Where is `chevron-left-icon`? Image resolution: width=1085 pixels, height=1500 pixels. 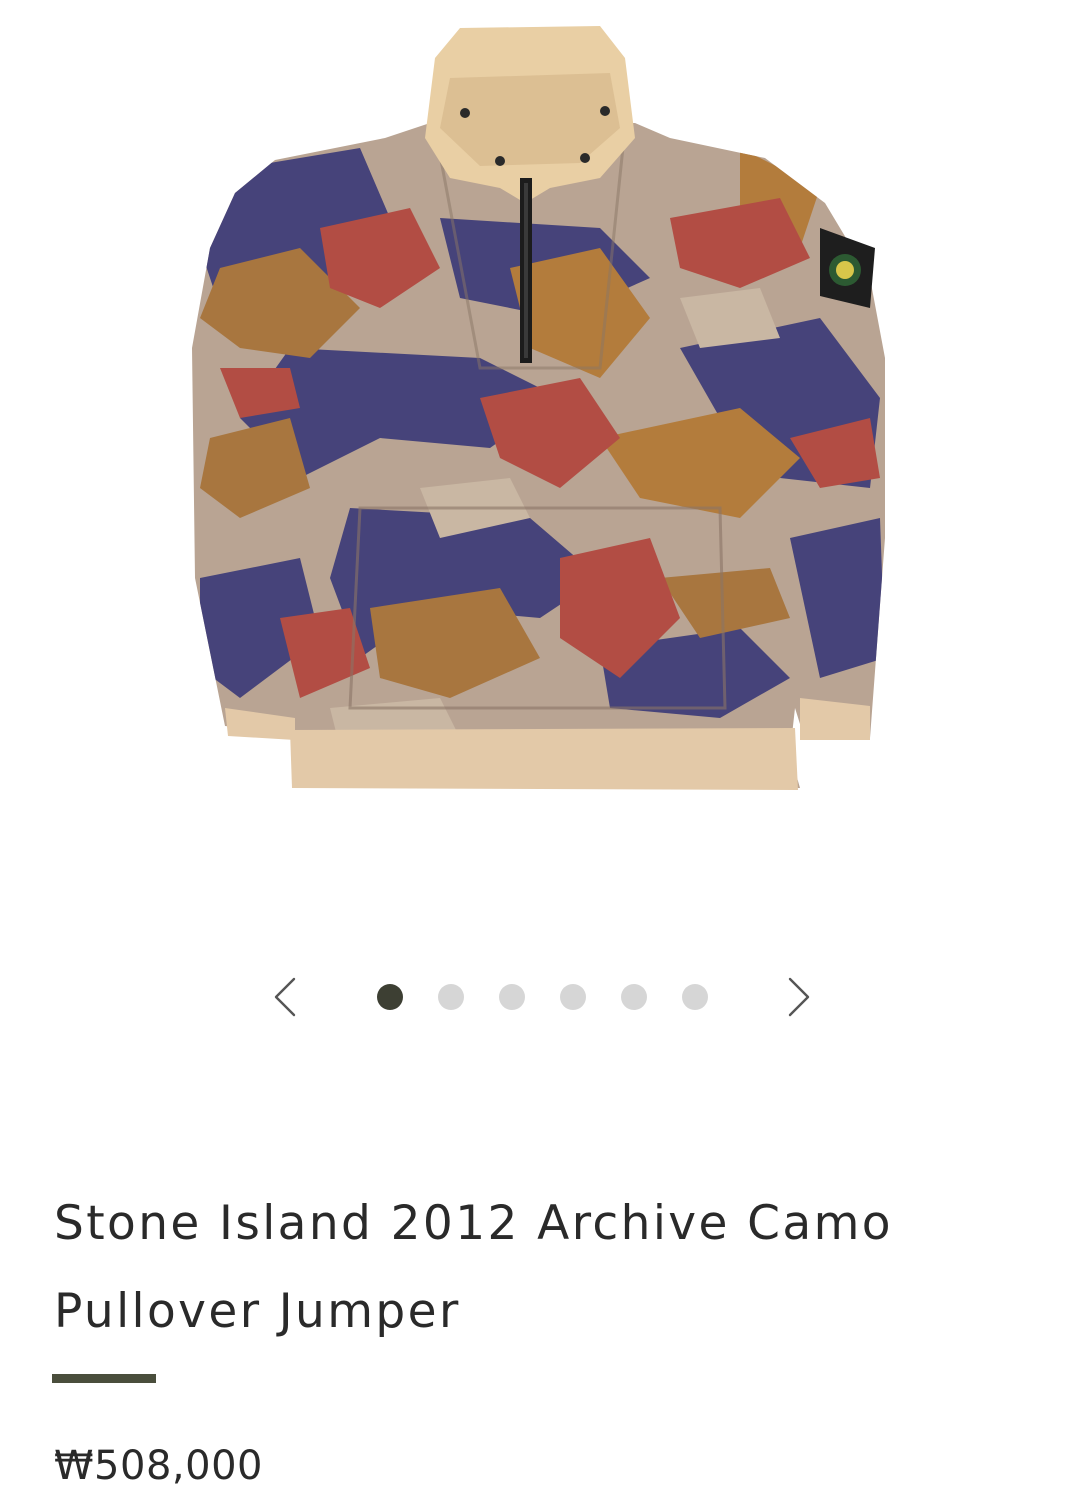 chevron-left-icon is located at coordinates (285, 997).